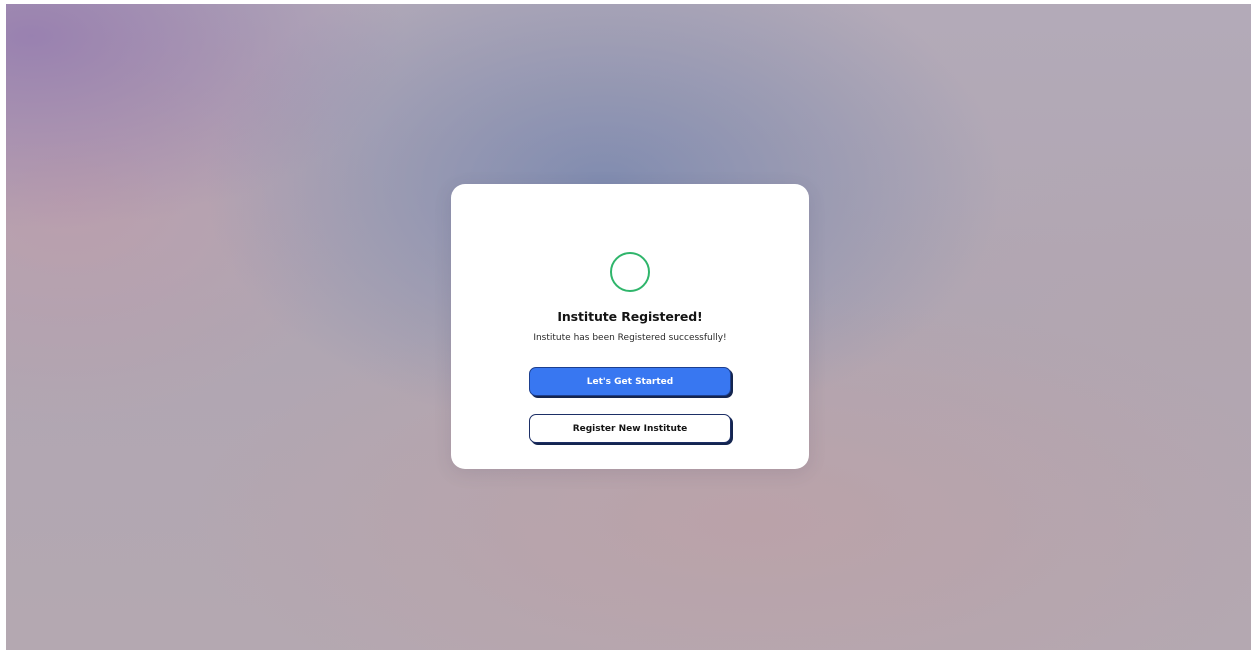  Describe the element at coordinates (630, 272) in the screenshot. I see `success-ring-icon` at that location.